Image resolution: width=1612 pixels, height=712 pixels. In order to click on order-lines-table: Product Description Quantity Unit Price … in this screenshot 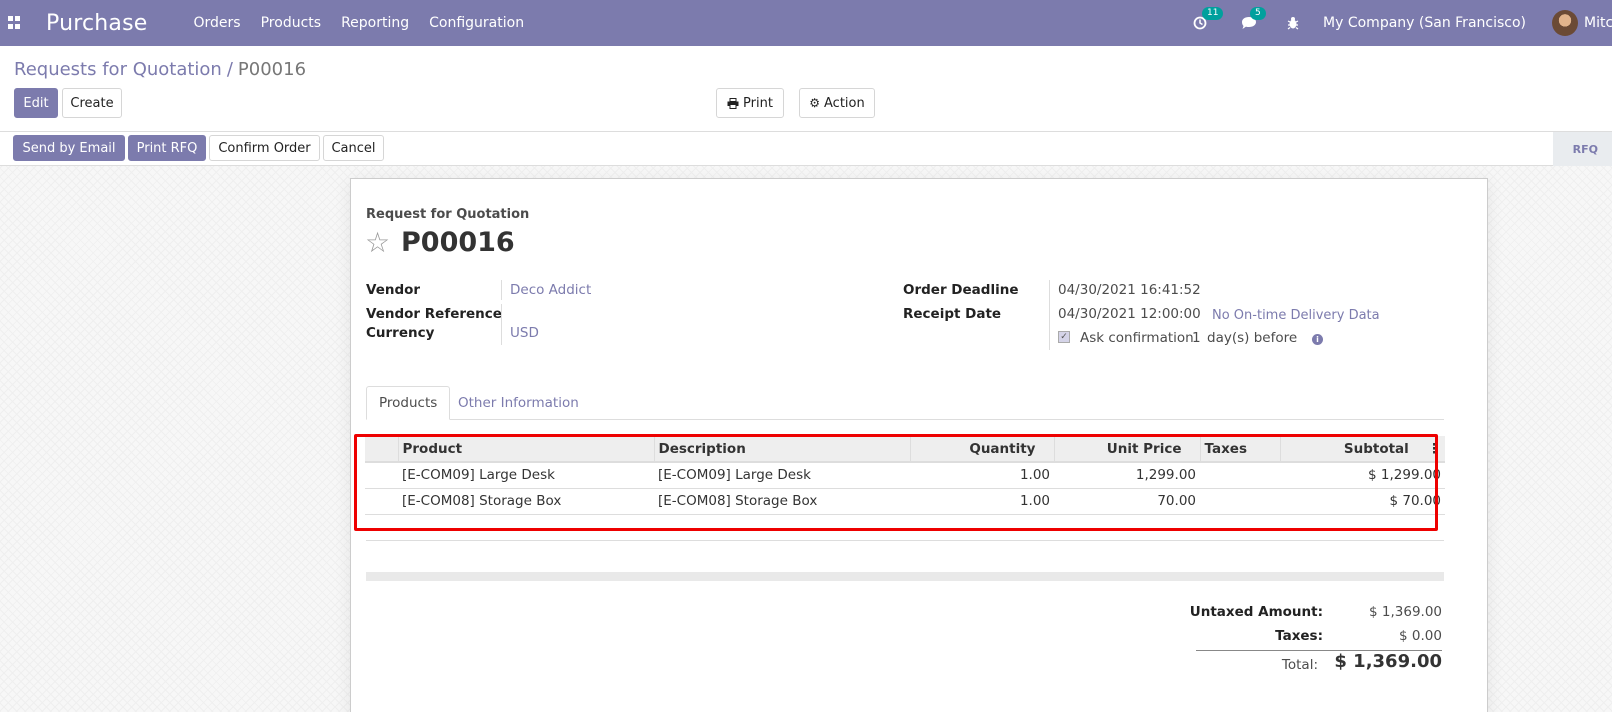, I will do `click(905, 475)`.